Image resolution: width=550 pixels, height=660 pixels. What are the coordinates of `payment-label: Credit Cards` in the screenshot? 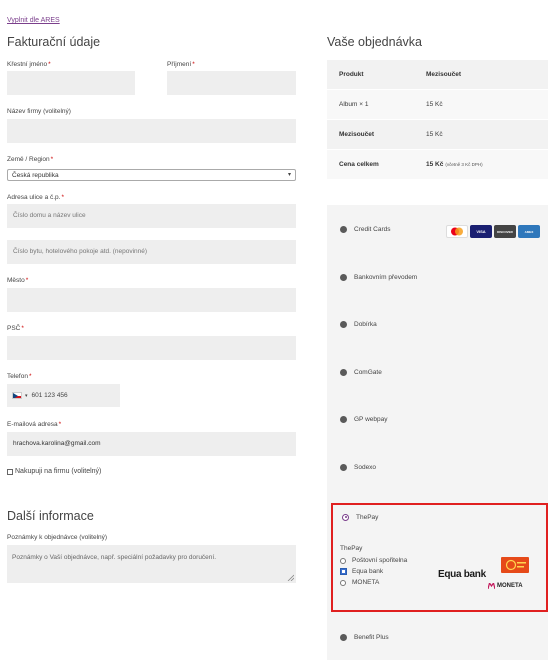 It's located at (372, 229).